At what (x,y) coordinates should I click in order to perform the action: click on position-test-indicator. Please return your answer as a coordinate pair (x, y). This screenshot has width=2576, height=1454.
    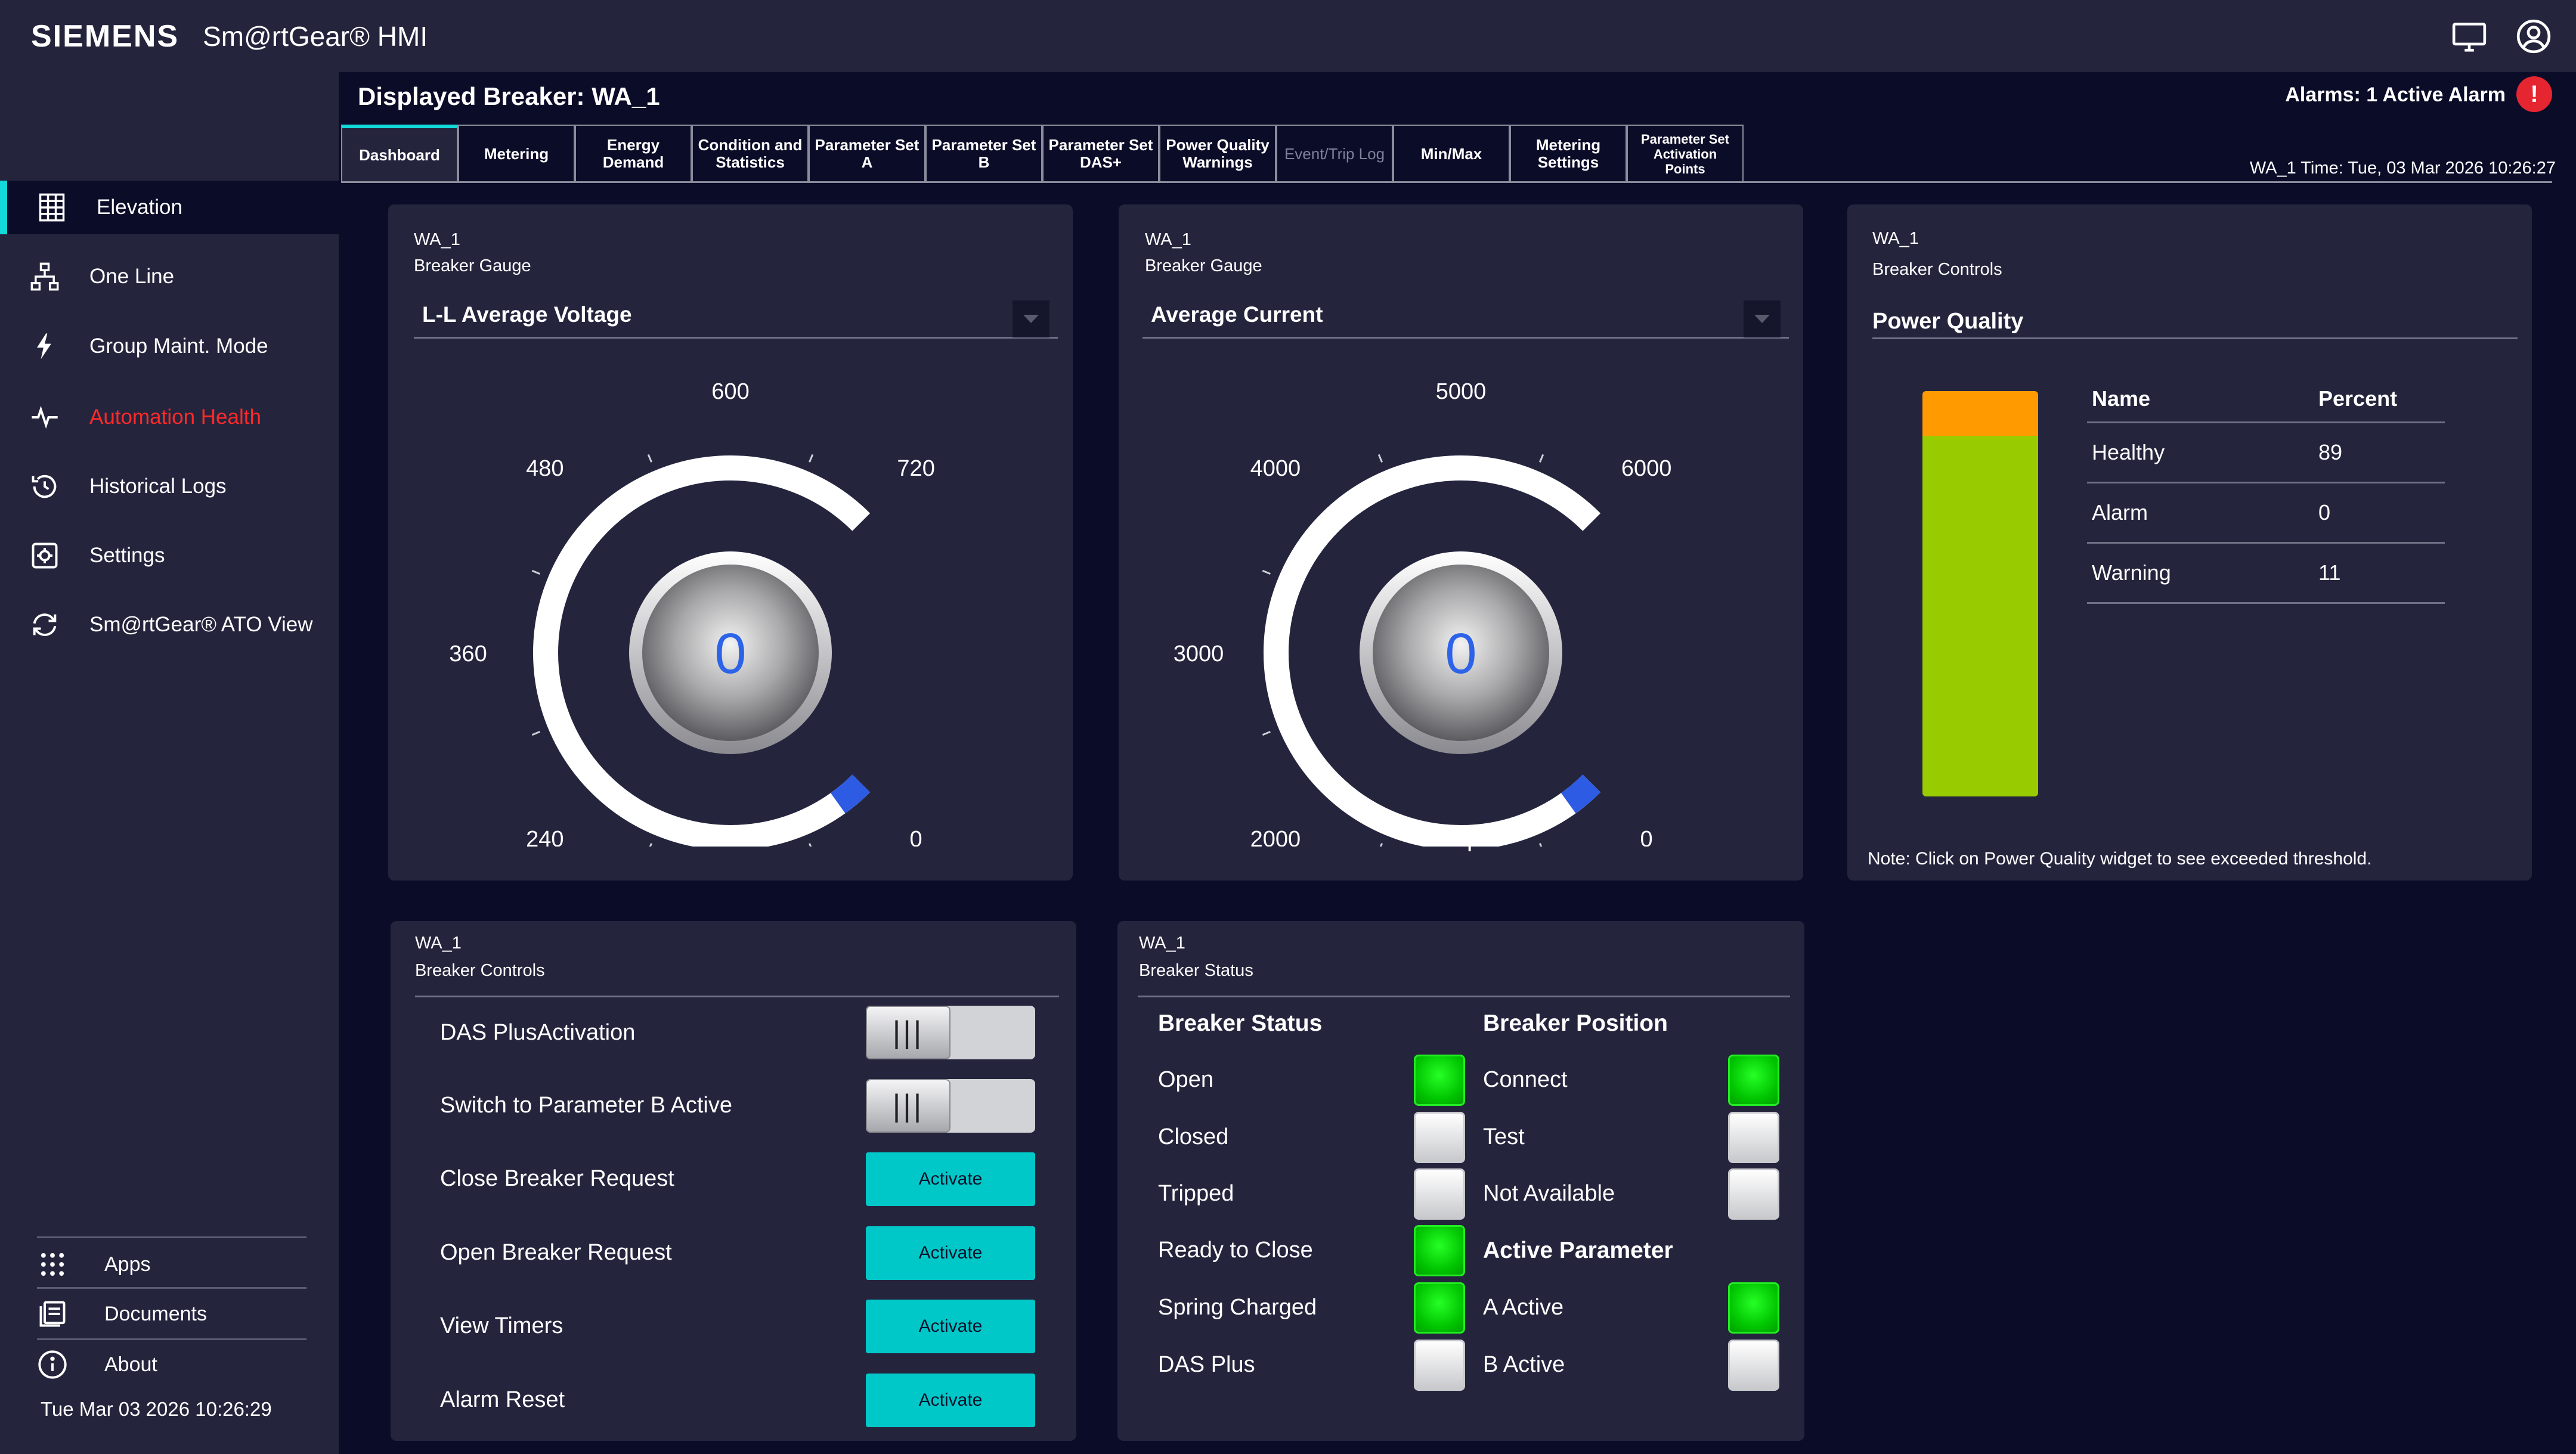
    Looking at the image, I should click on (1753, 1137).